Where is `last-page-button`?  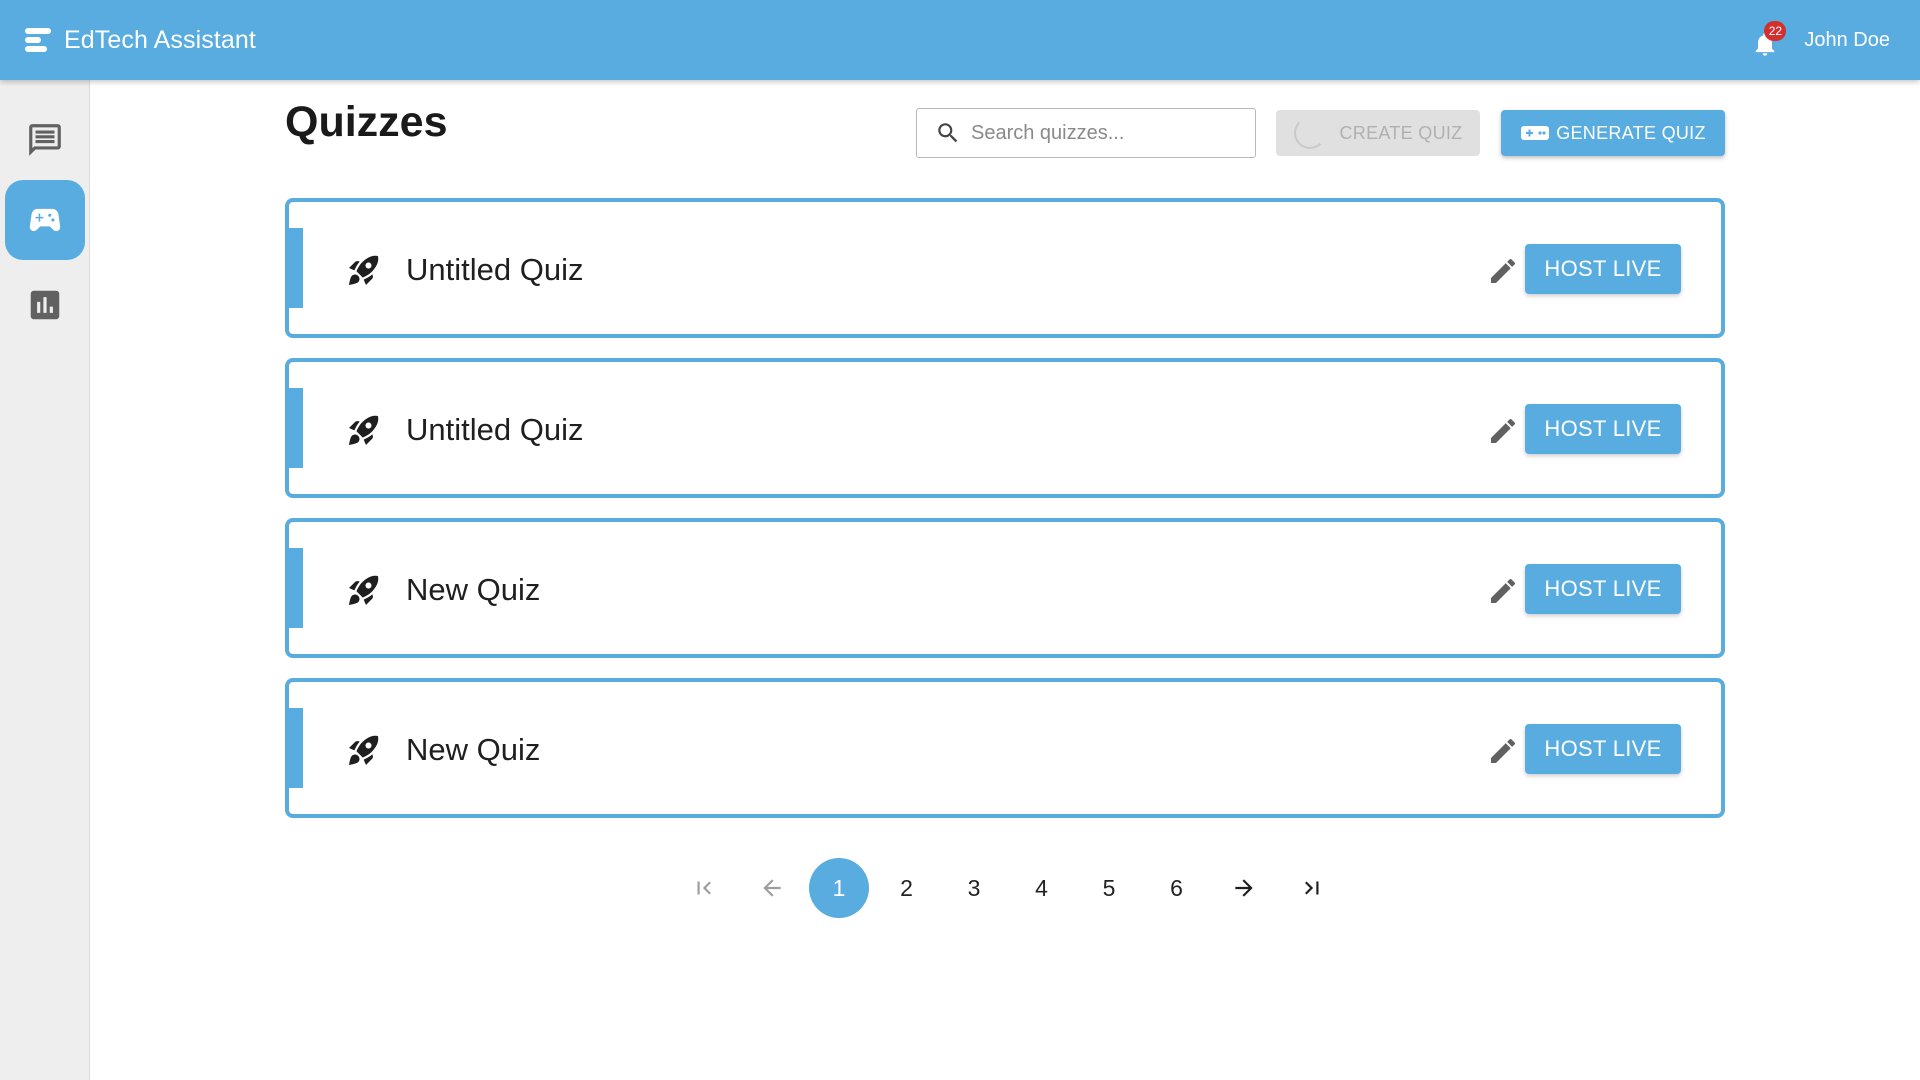
last-page-button is located at coordinates (1312, 888).